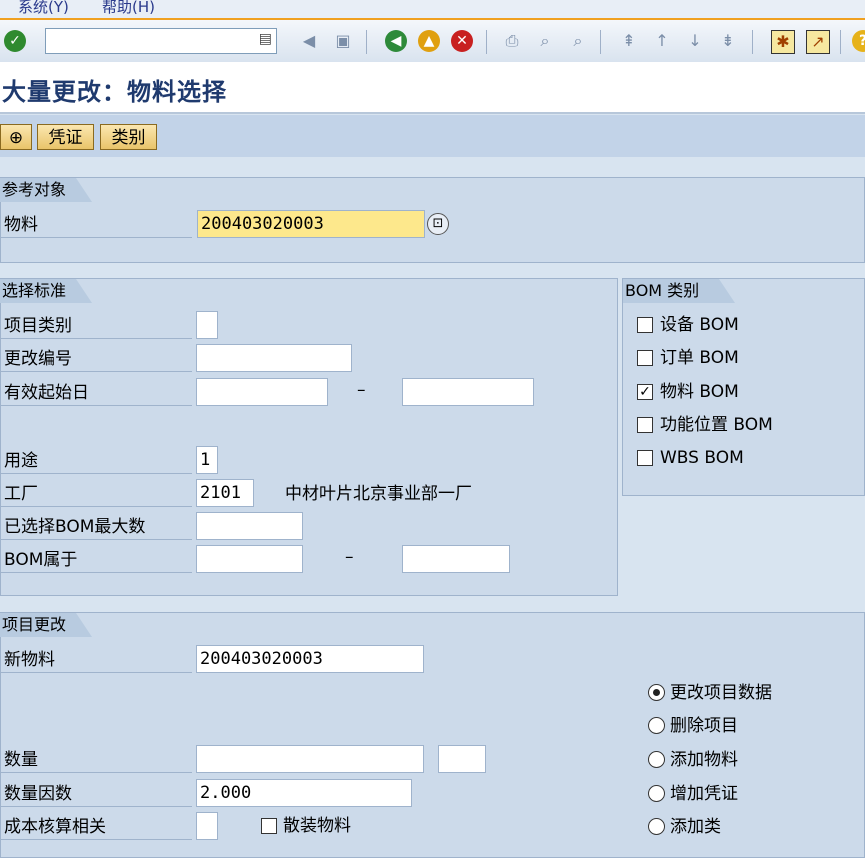 The height and width of the screenshot is (858, 865). I want to click on max-bom-label: 已选择BOM最大数, so click(96, 527).